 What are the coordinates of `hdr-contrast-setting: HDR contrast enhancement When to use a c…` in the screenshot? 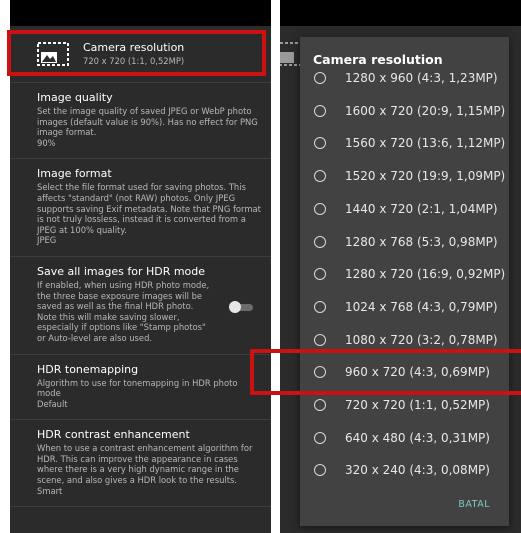 It's located at (140, 464).